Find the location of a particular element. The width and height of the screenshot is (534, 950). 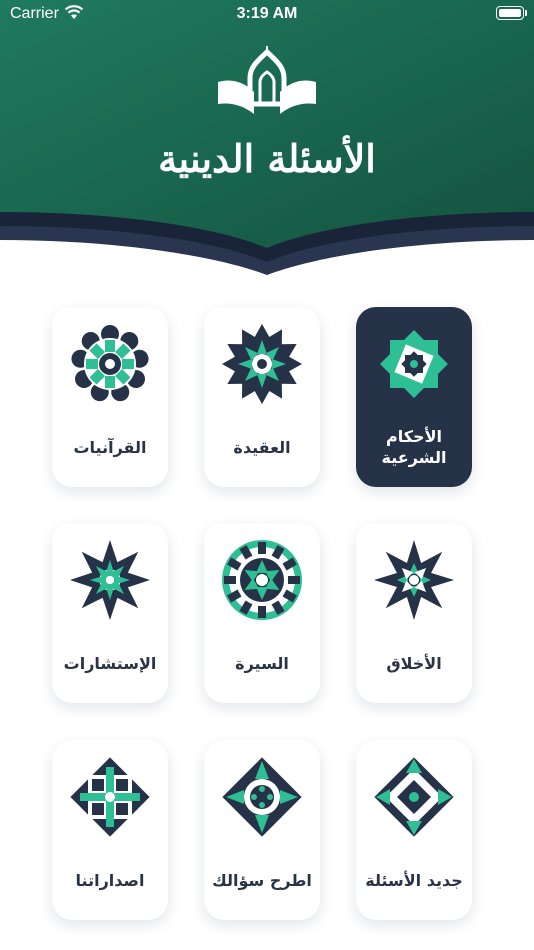

category-label: اصداراتنا is located at coordinates (110, 880).